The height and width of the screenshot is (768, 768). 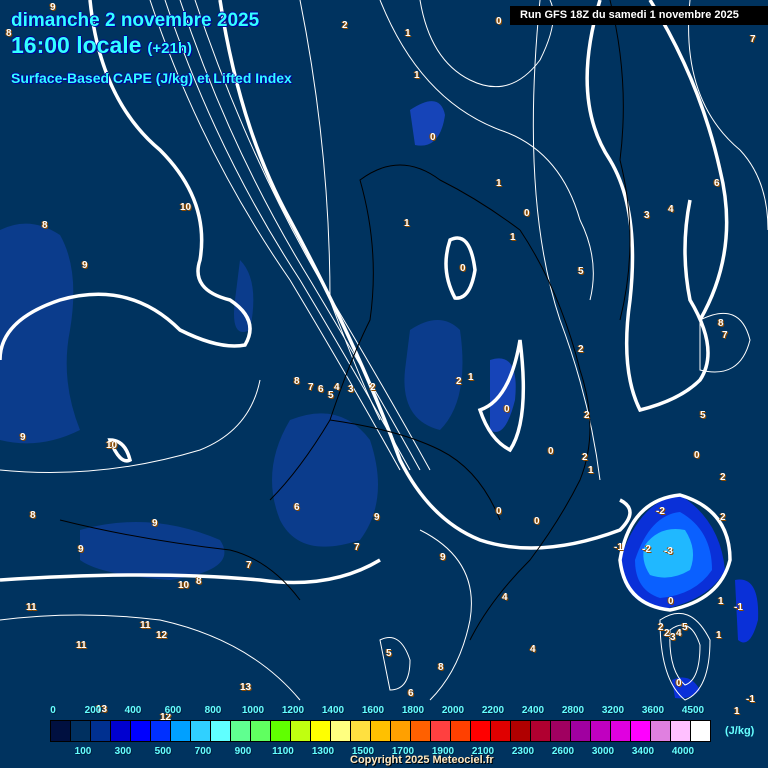 I want to click on legend-label-top: 200, so click(x=93, y=710).